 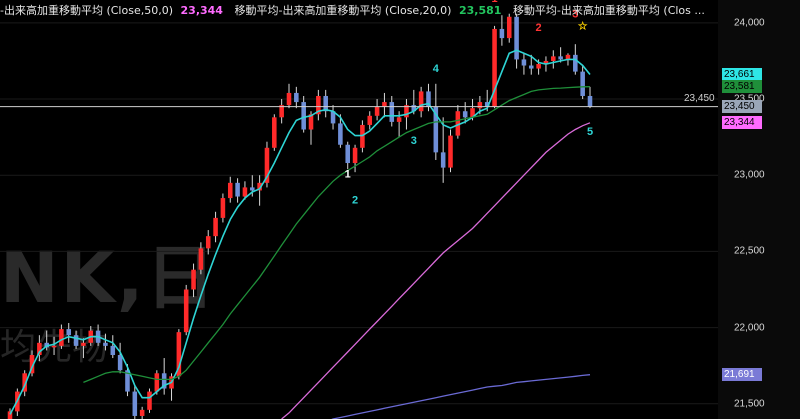 What do you see at coordinates (348, 175) in the screenshot?
I see `wave-label: 1` at bounding box center [348, 175].